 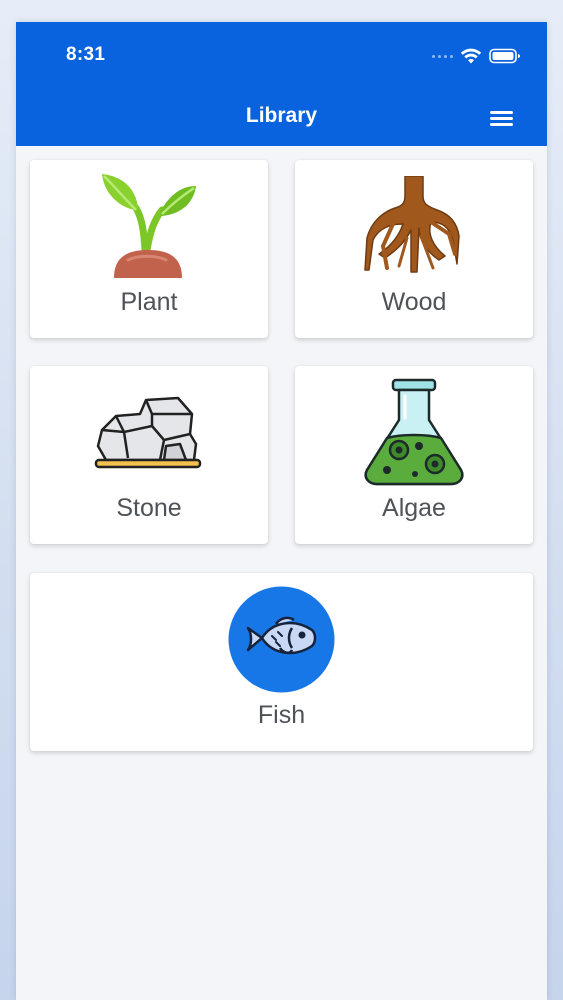 I want to click on wifi-icon, so click(x=471, y=55).